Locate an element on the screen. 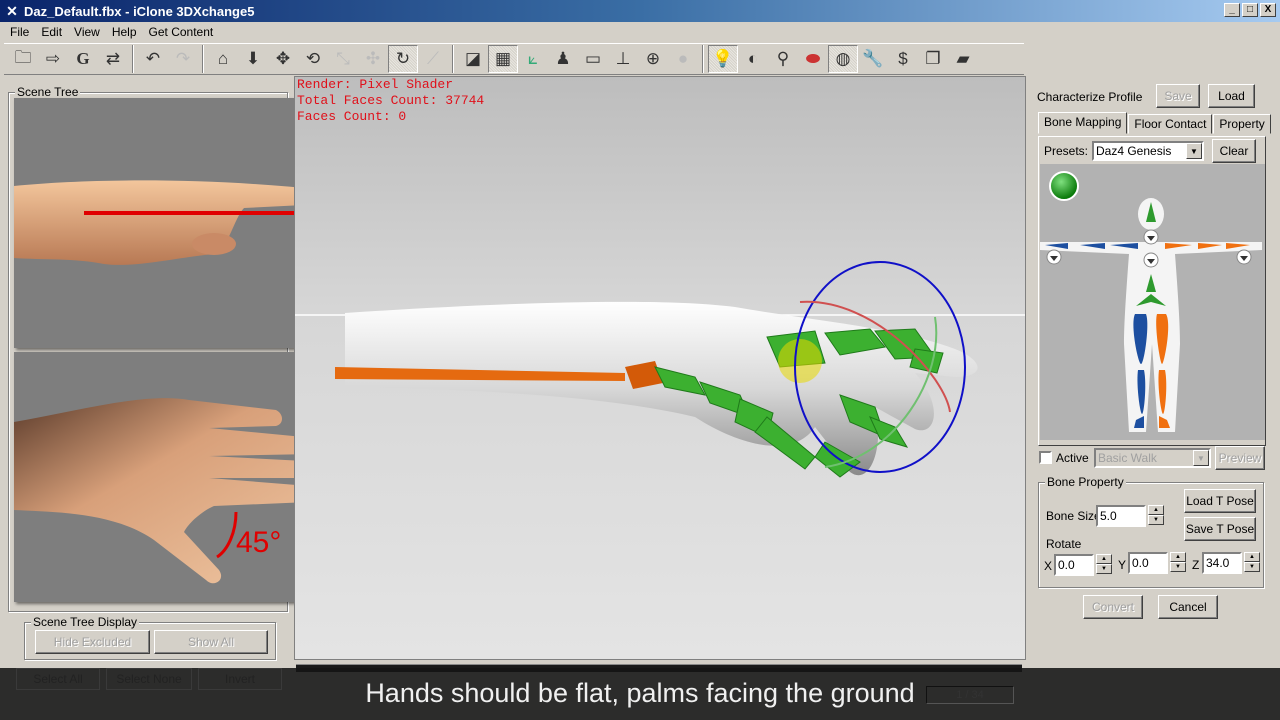 The image size is (1280, 720). menu-bar: File Edit View Help Get Content is located at coordinates (640, 31).